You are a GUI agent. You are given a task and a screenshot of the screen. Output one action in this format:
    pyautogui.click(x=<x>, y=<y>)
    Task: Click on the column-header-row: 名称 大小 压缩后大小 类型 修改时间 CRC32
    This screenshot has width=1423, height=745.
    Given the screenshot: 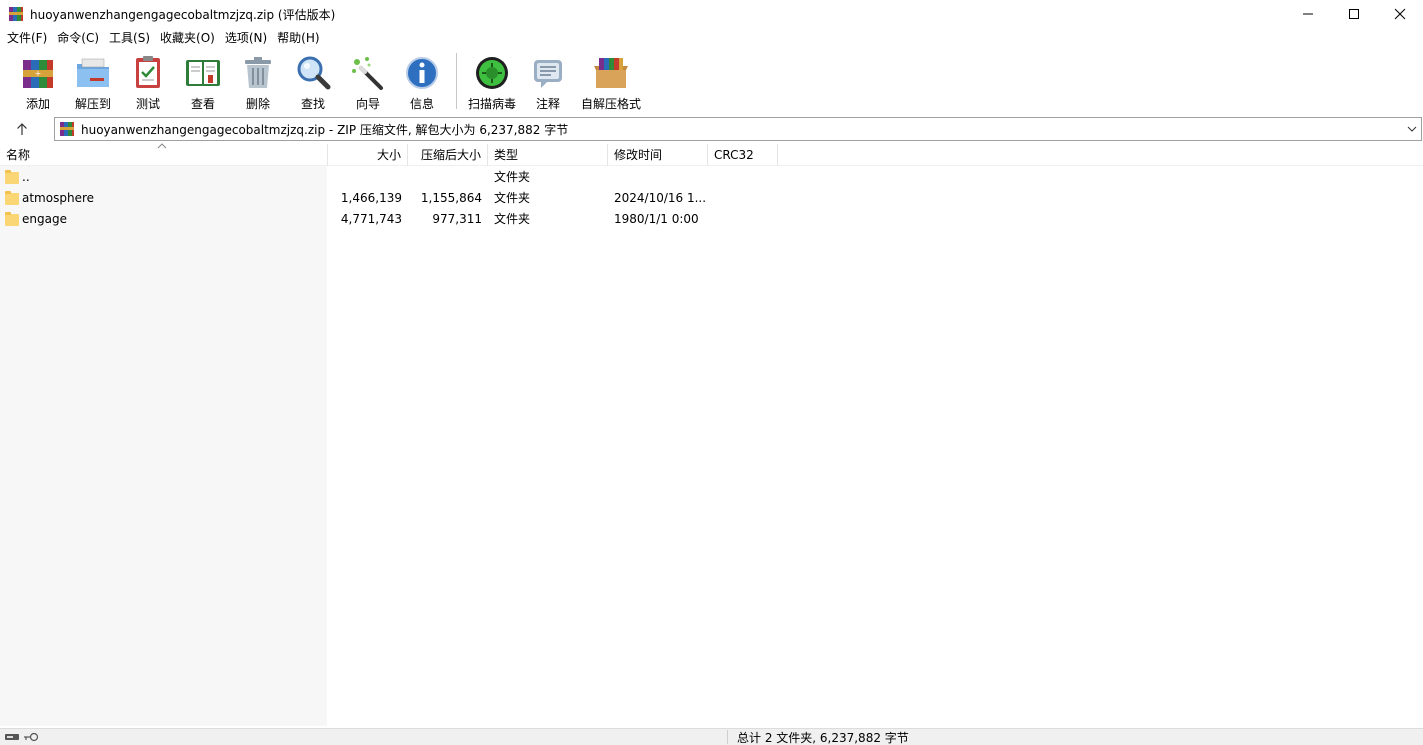 What is the action you would take?
    pyautogui.click(x=711, y=154)
    